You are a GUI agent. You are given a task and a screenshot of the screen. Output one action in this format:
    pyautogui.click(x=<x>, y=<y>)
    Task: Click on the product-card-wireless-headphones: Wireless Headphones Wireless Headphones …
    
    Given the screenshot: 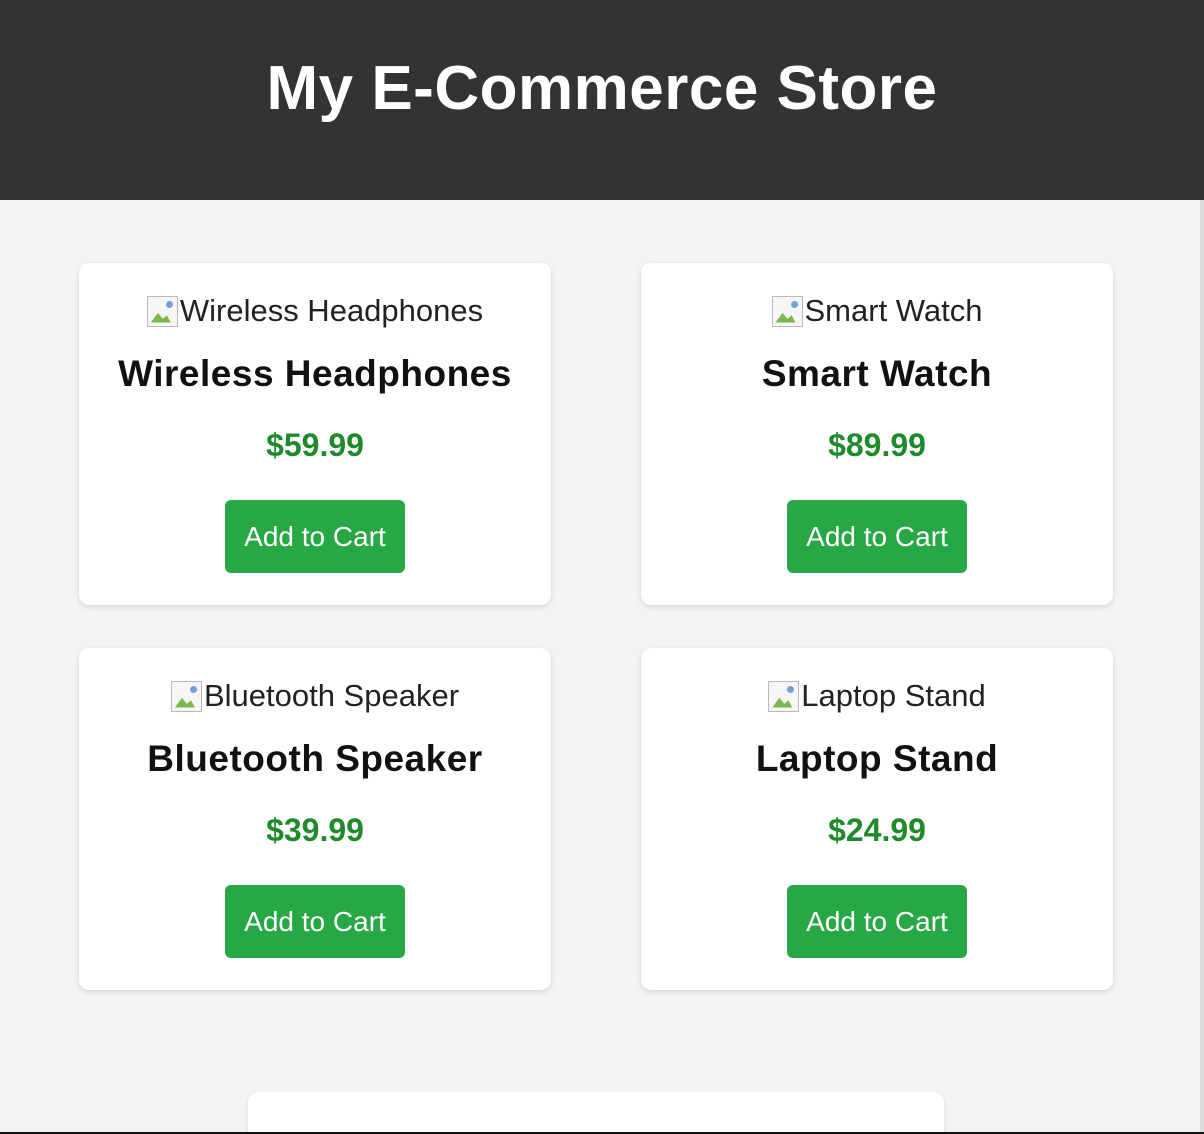 What is the action you would take?
    pyautogui.click(x=315, y=434)
    